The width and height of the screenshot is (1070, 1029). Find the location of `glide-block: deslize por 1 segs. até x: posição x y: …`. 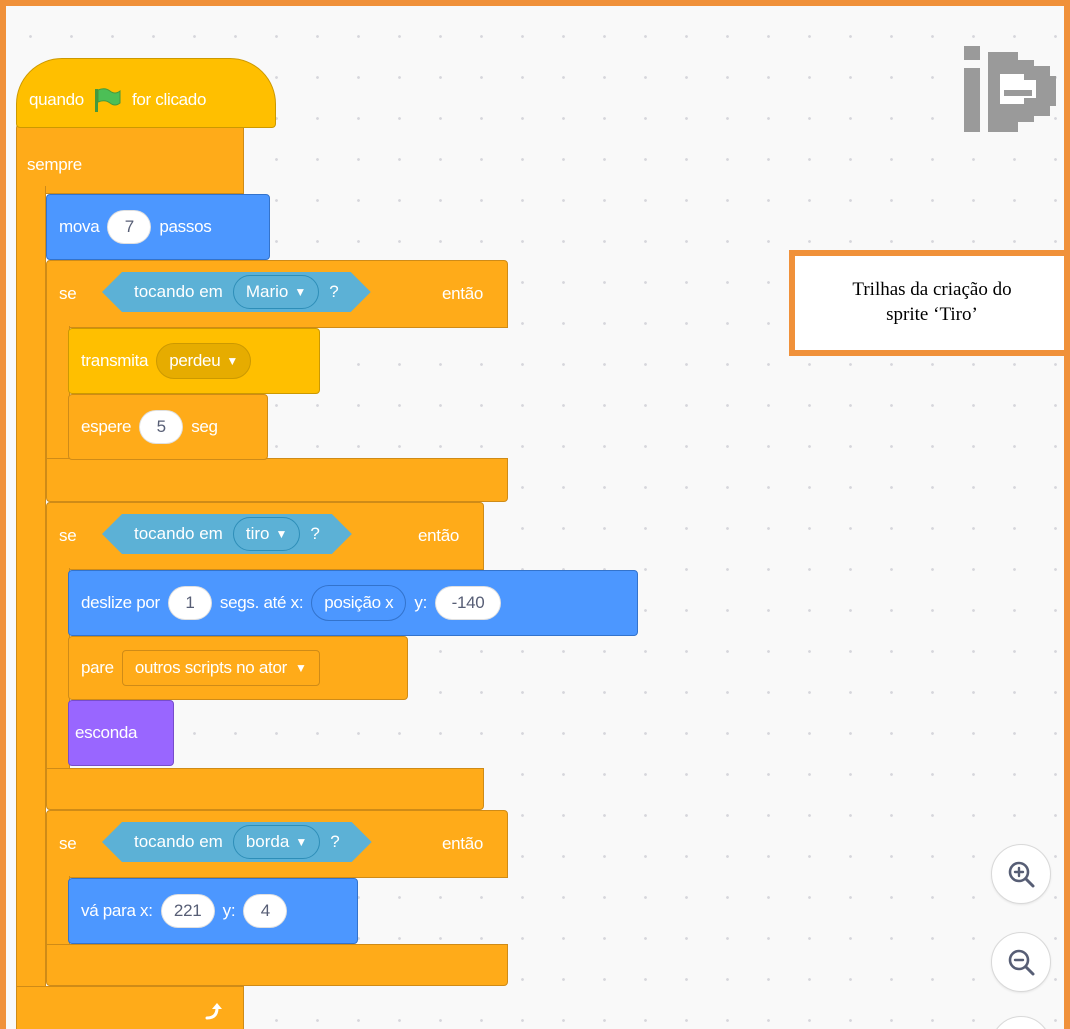

glide-block: deslize por 1 segs. até x: posição x y: … is located at coordinates (353, 603).